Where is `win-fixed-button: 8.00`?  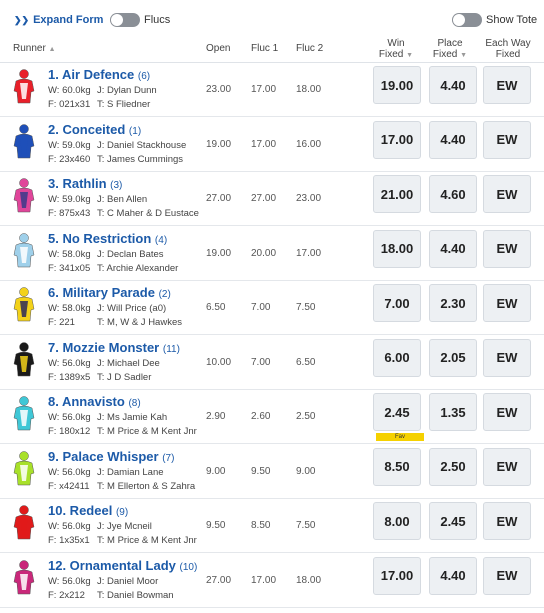 win-fixed-button: 8.00 is located at coordinates (397, 521).